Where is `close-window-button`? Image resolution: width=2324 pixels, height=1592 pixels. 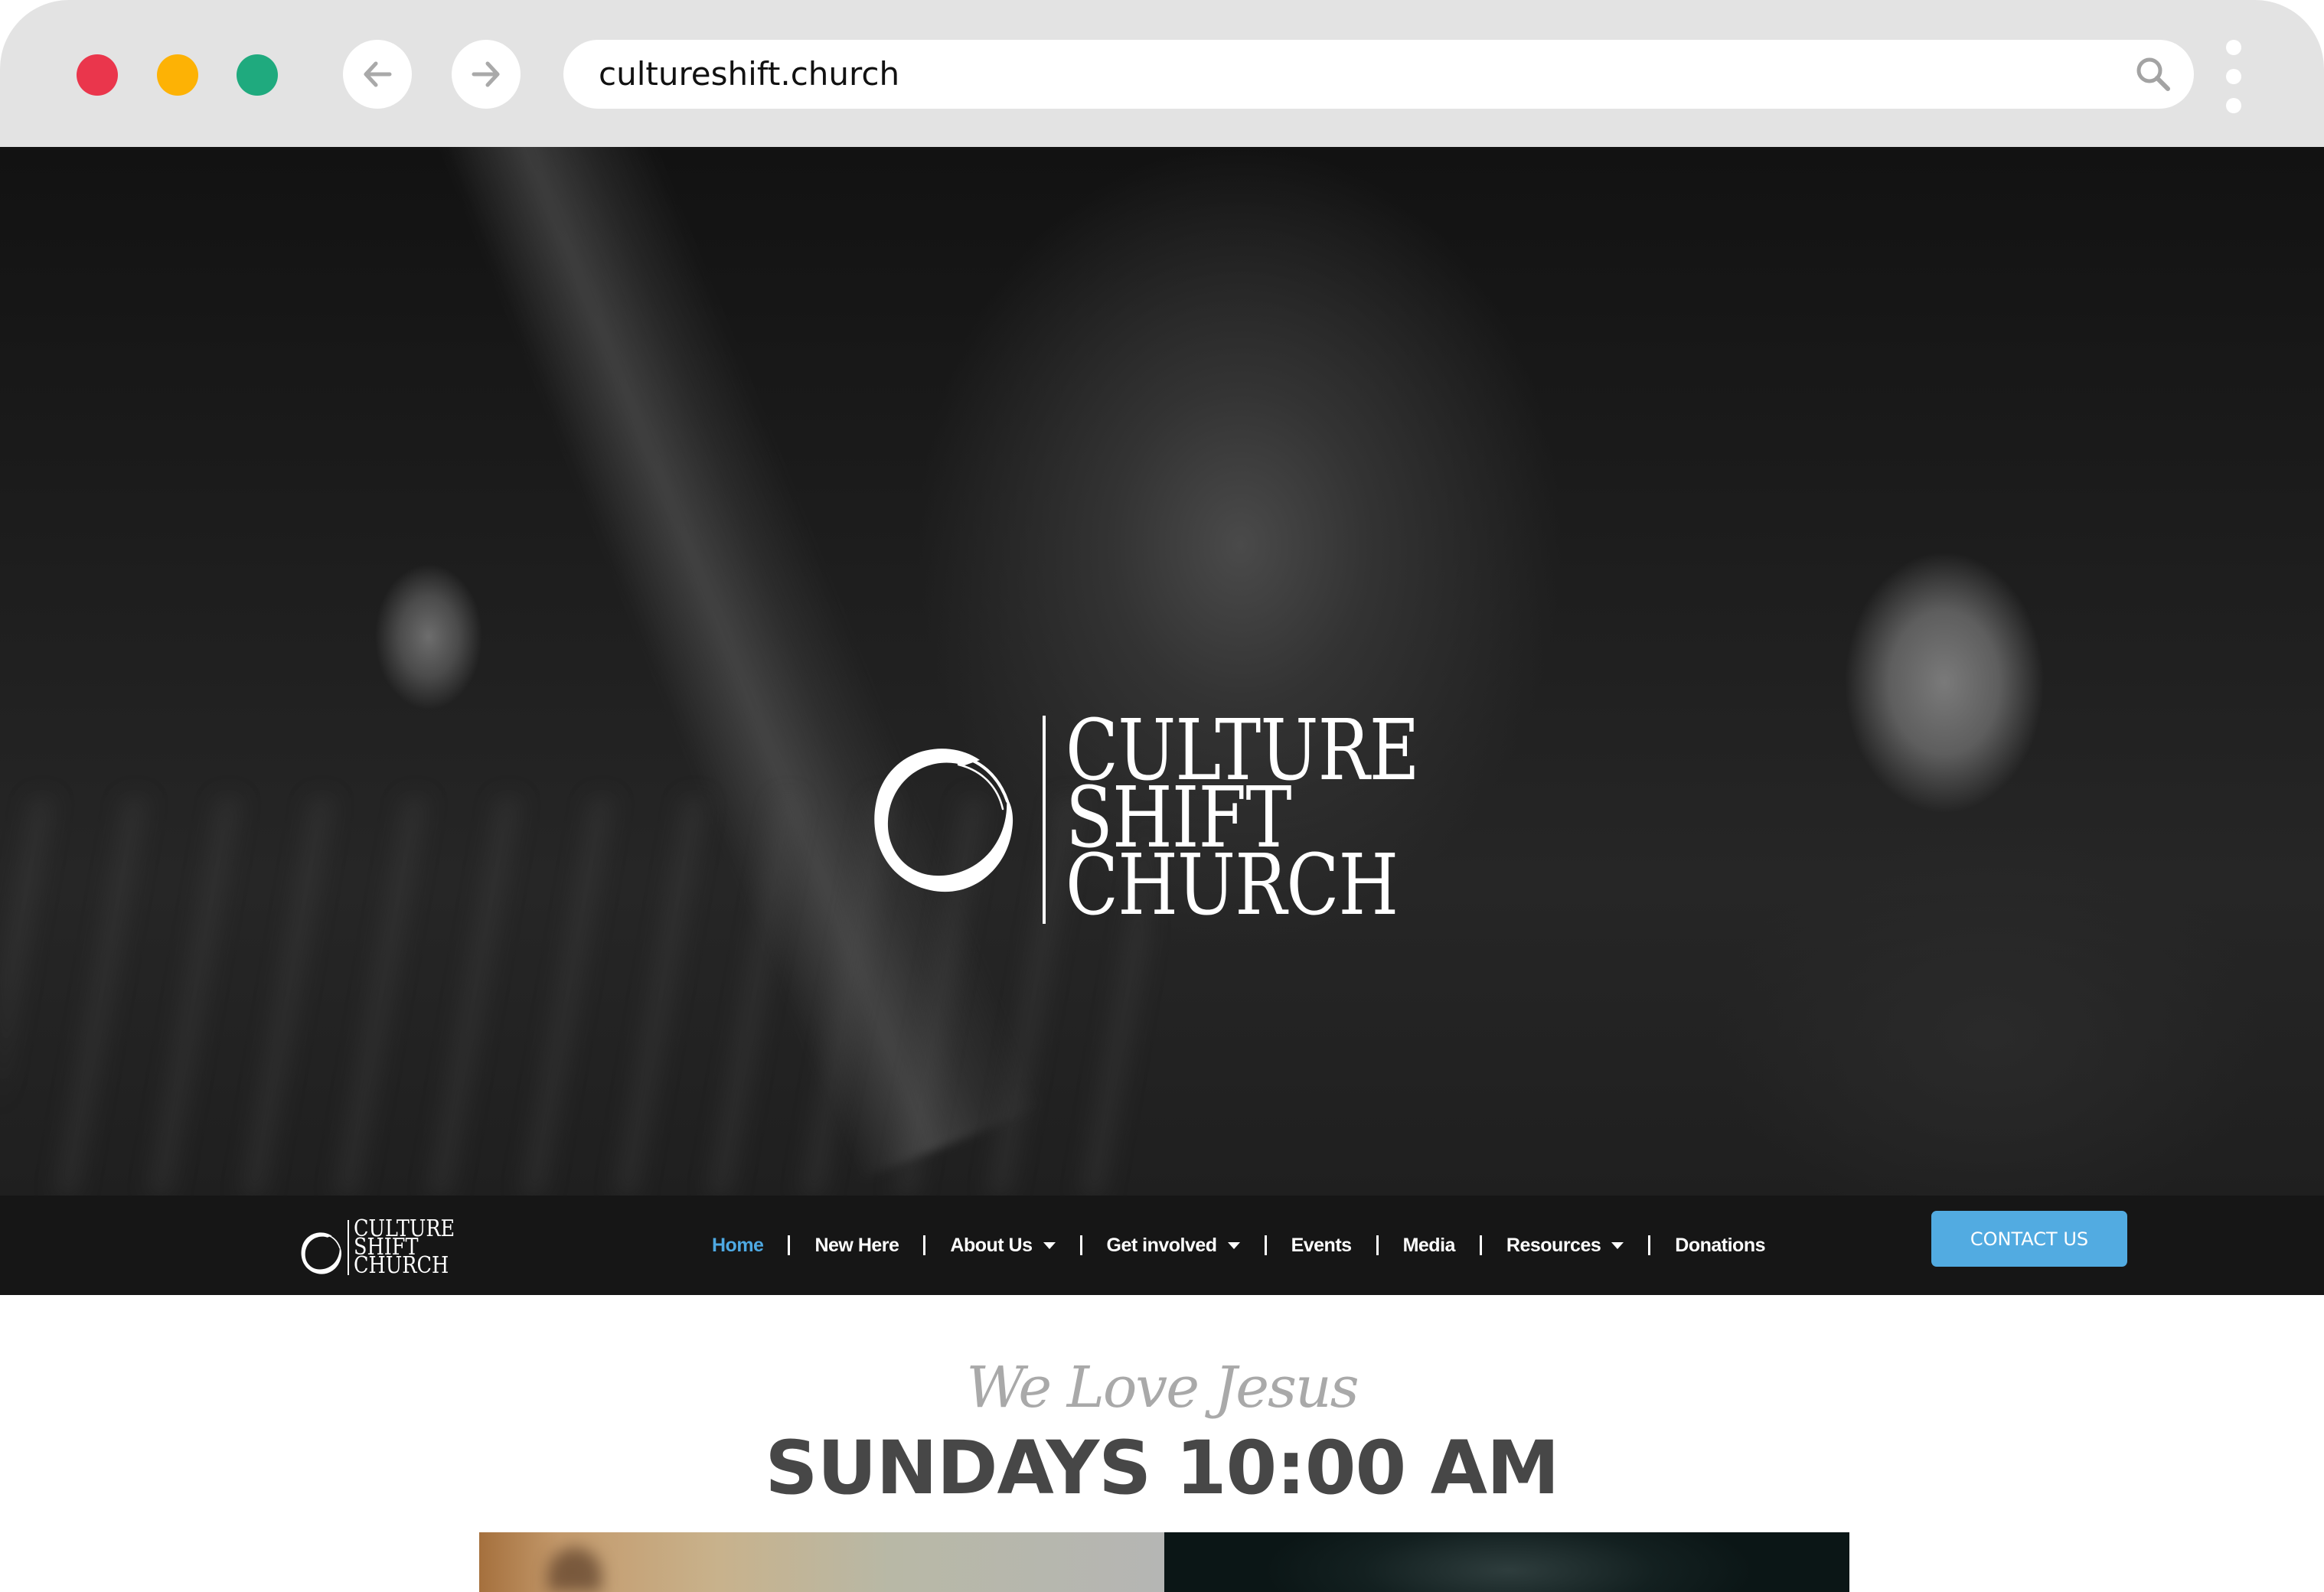
close-window-button is located at coordinates (97, 75).